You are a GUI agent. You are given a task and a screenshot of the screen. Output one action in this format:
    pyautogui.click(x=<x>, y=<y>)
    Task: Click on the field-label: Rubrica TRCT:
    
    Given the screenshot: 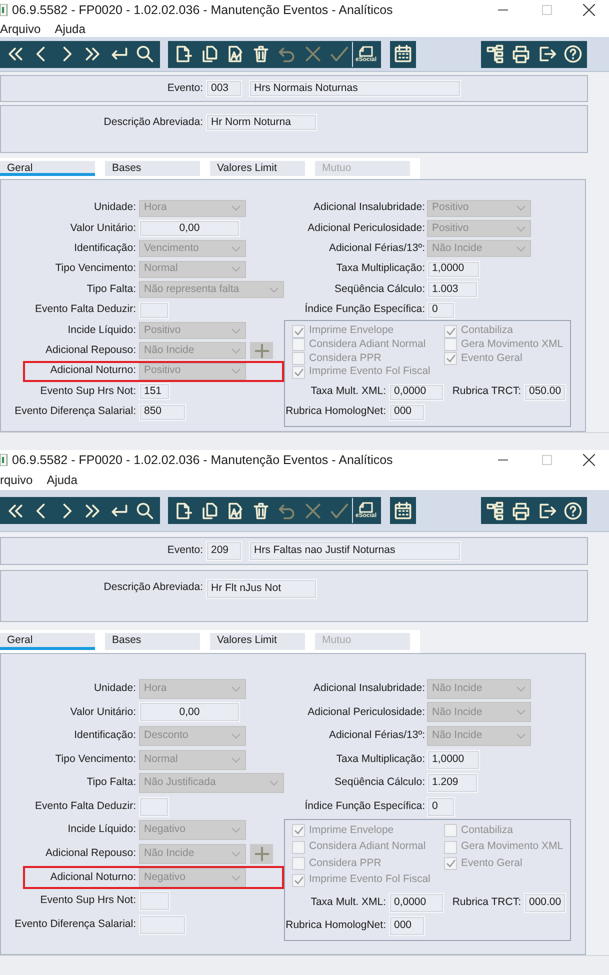 What is the action you would take?
    pyautogui.click(x=486, y=392)
    